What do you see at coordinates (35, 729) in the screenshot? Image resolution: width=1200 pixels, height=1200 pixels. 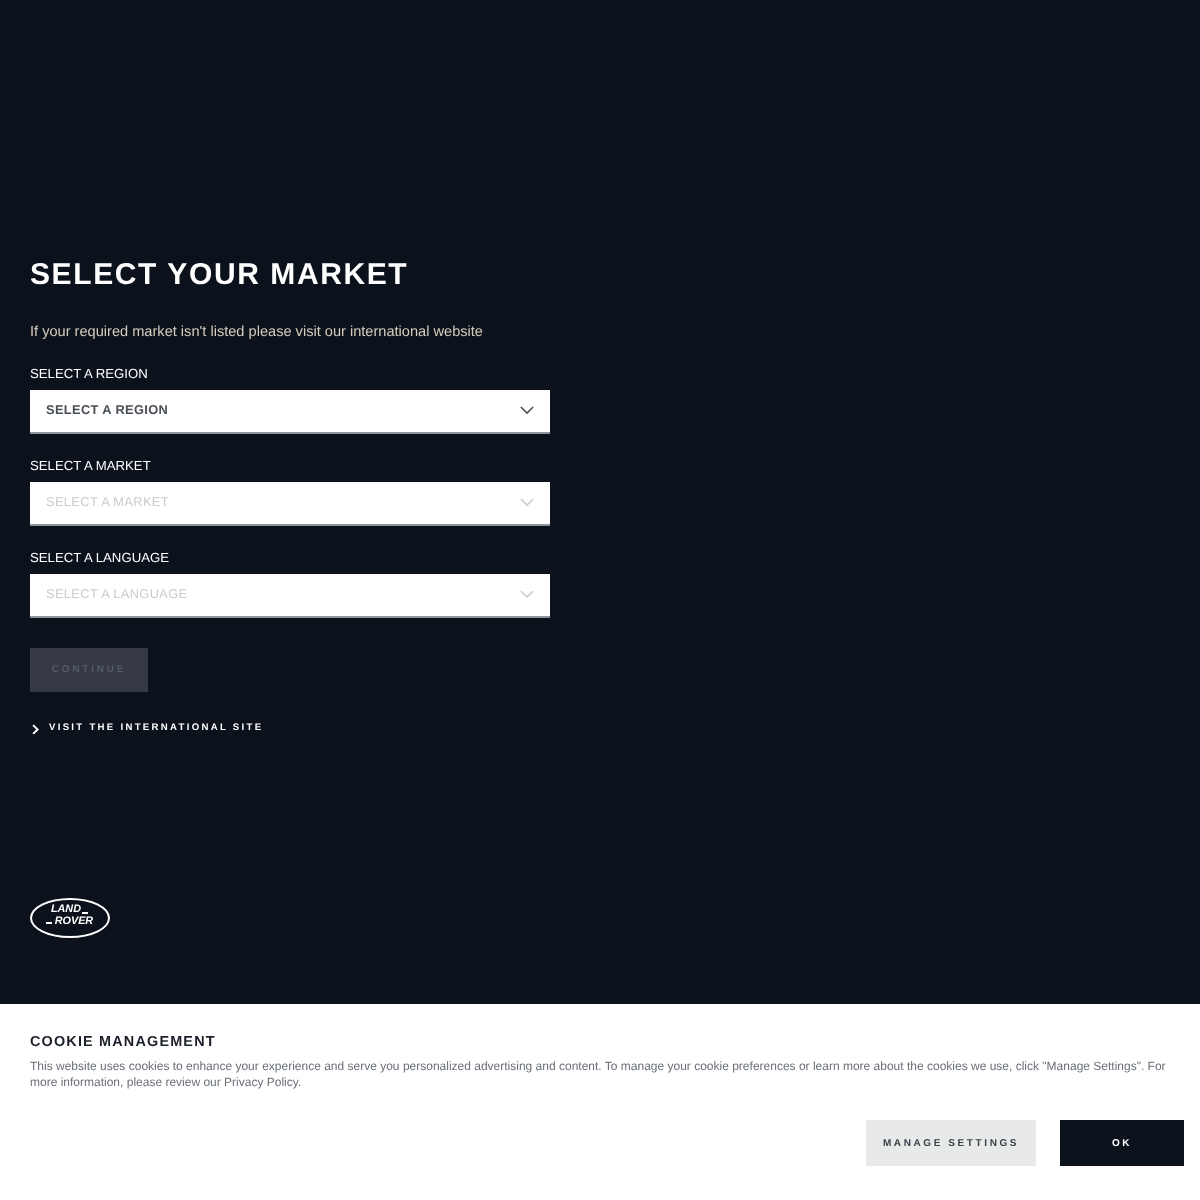 I see `chevron-right-icon` at bounding box center [35, 729].